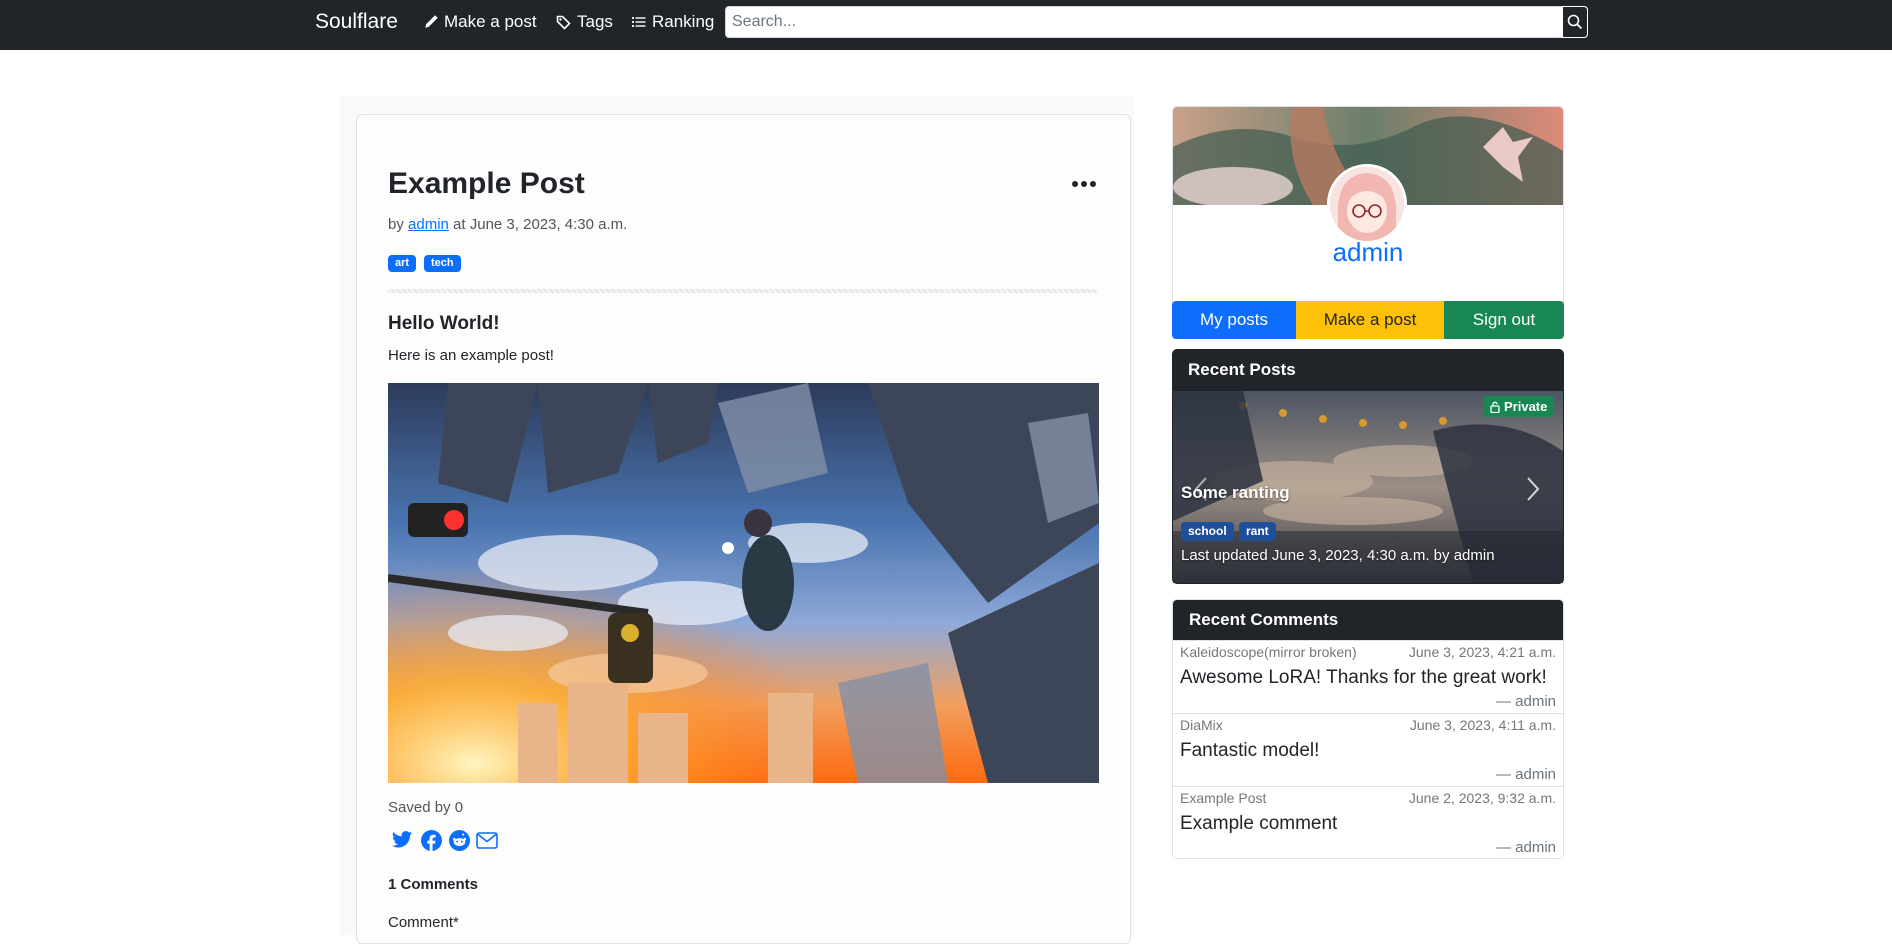  I want to click on tags-icon, so click(563, 22).